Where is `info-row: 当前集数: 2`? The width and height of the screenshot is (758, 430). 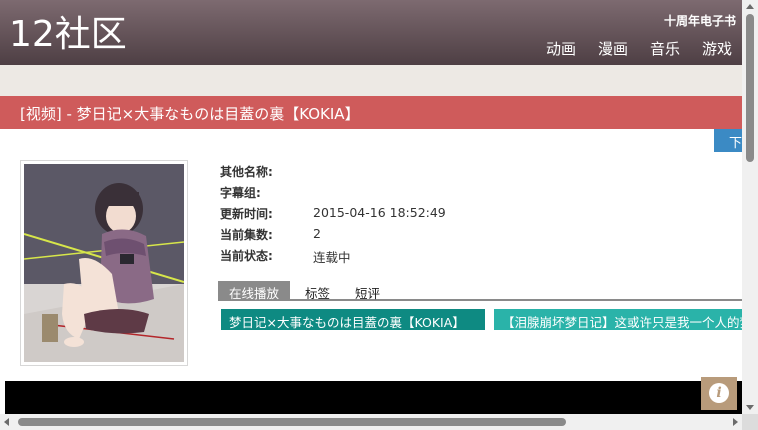 info-row: 当前集数: 2 is located at coordinates (333, 236).